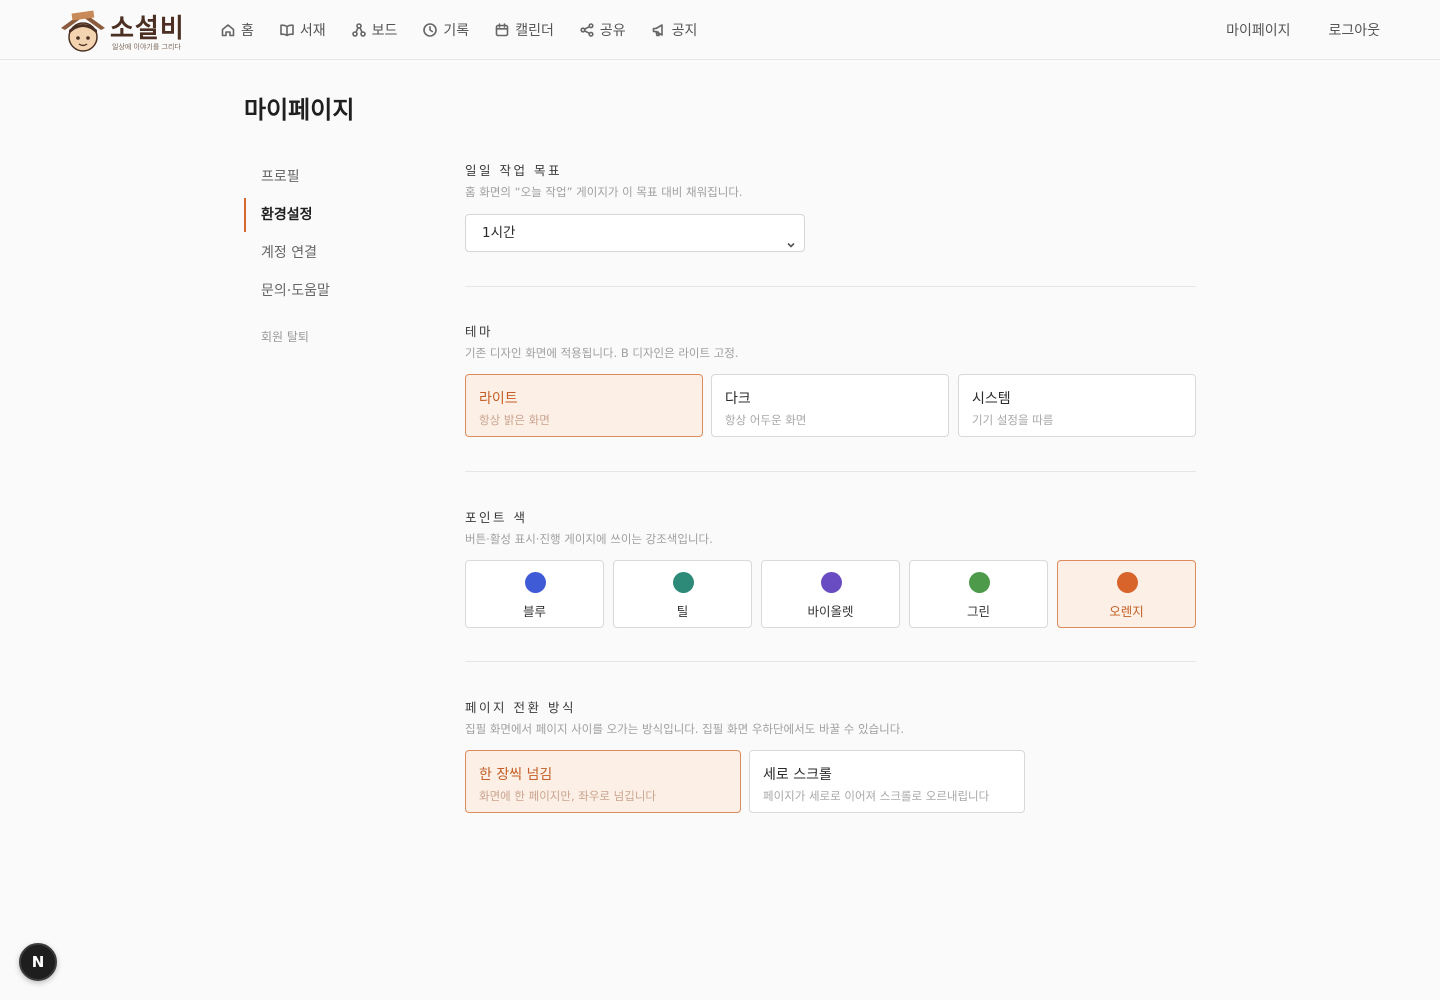 This screenshot has width=1440, height=1000. What do you see at coordinates (830, 611) in the screenshot?
I see `color-label: 바이올렛` at bounding box center [830, 611].